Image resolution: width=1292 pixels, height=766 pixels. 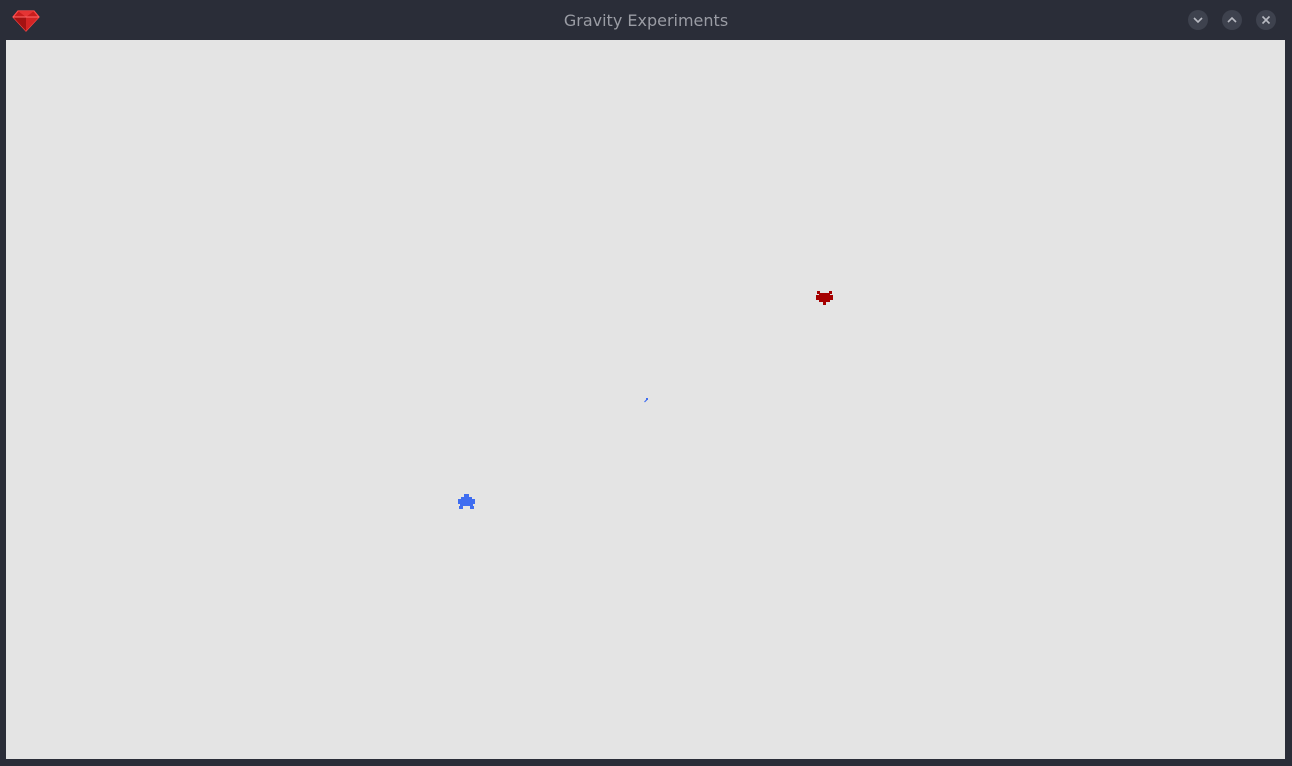 I want to click on close-button, so click(x=1266, y=20).